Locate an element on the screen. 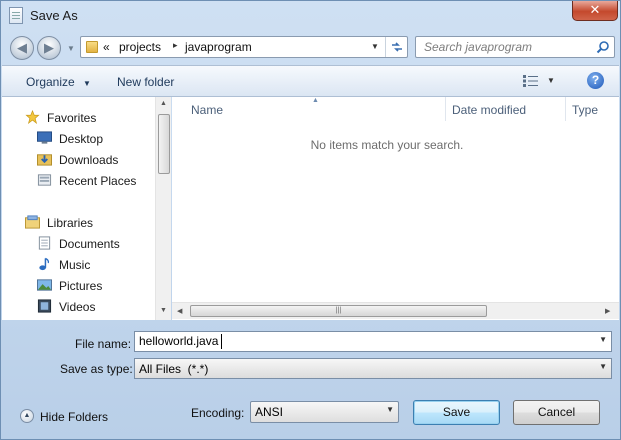 Image resolution: width=621 pixels, height=440 pixels. help-icon: ? is located at coordinates (595, 80).